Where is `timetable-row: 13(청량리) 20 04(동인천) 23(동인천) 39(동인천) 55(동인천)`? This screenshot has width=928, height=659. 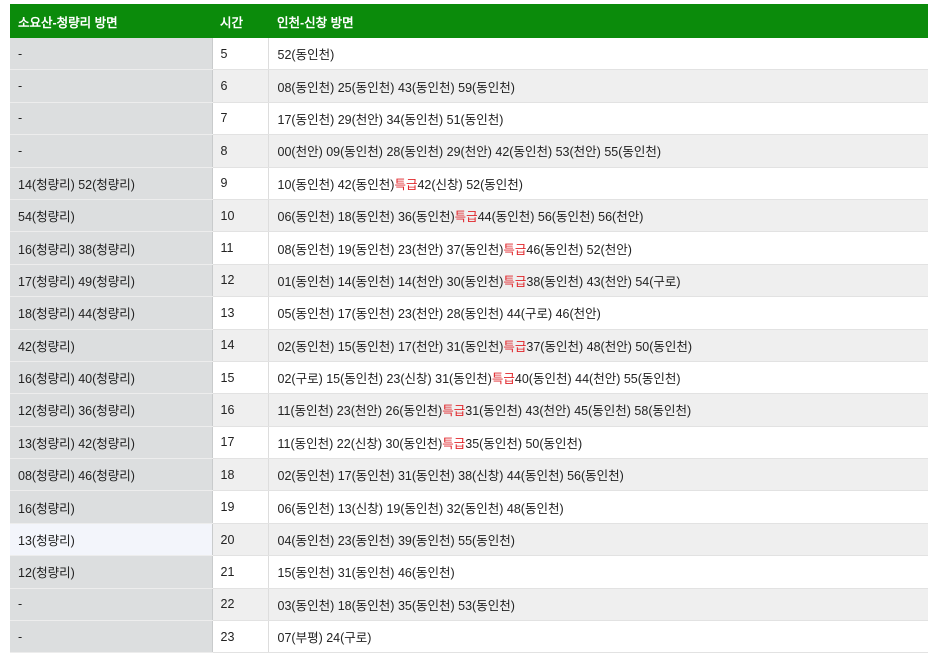 timetable-row: 13(청량리) 20 04(동인천) 23(동인천) 39(동인천) 55(동인천) is located at coordinates (469, 540).